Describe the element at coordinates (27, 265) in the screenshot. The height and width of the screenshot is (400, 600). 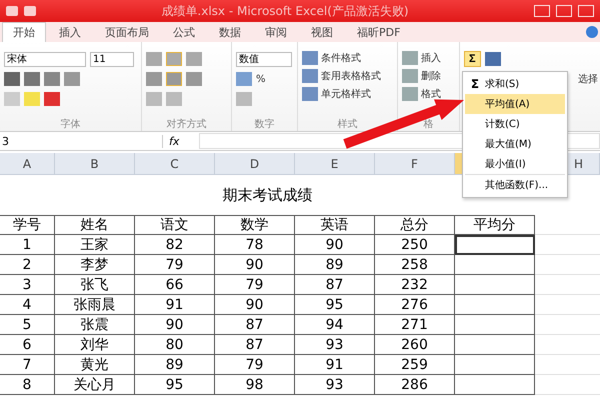
I see `table-cell: 2` at that location.